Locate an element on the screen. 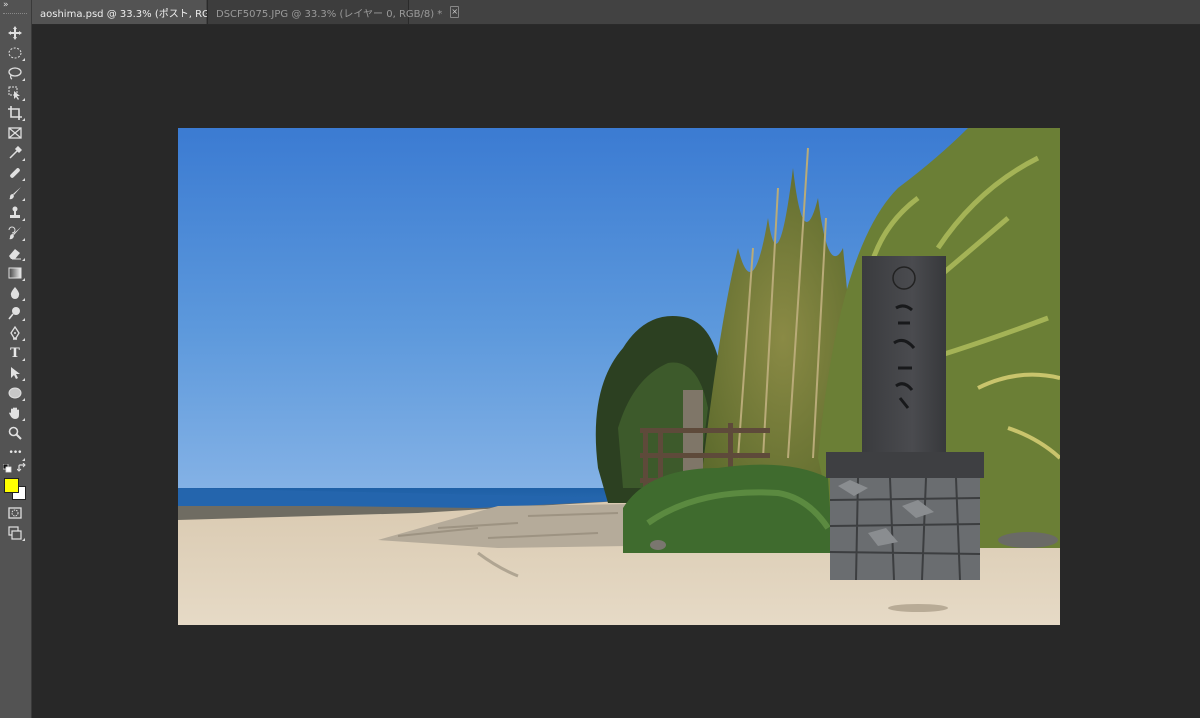 This screenshot has width=1200, height=718. crop-tool is located at coordinates (15, 113).